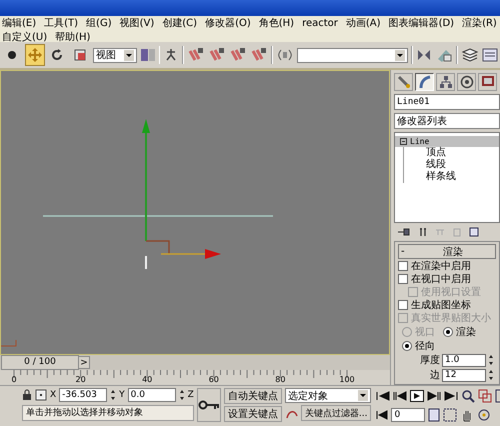  I want to click on frame-number: 20, so click(81, 380).